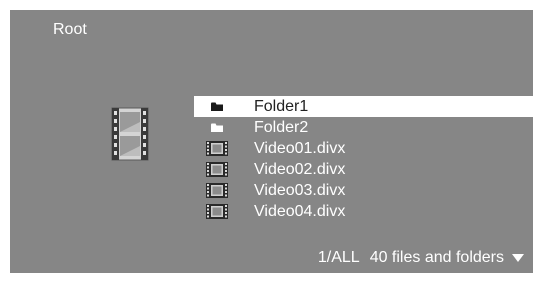  I want to click on item-label: Video02.divx, so click(300, 169).